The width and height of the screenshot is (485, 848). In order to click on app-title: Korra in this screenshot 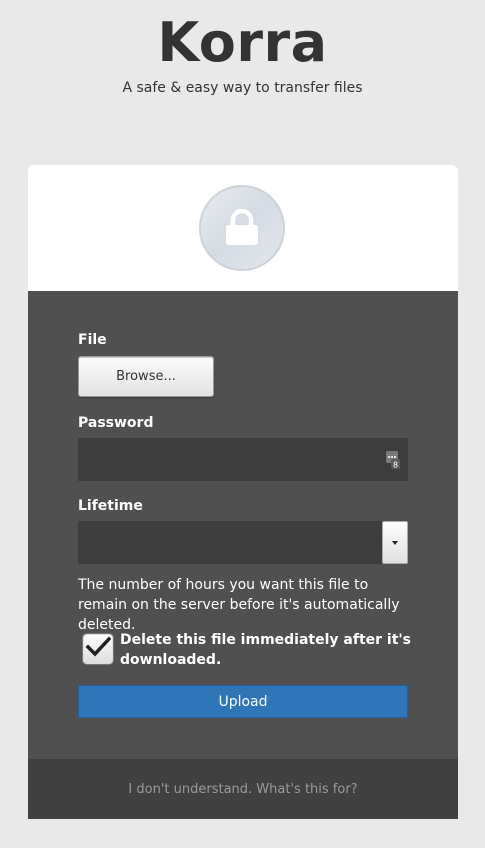, I will do `click(242, 42)`.